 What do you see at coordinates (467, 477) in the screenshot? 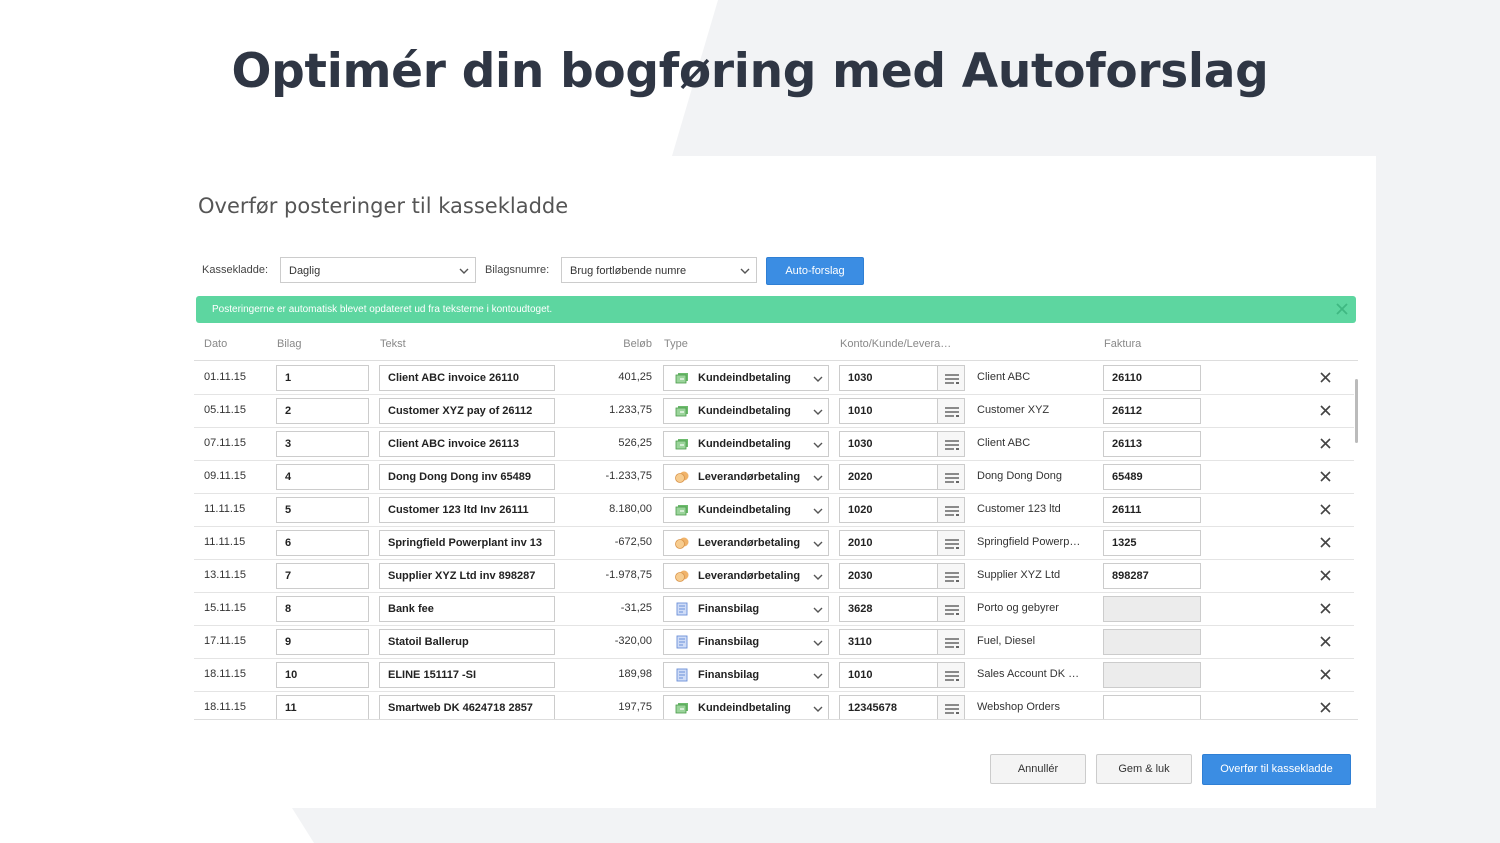
I see `tekst-input: Dong Dong Dong inv 65489` at bounding box center [467, 477].